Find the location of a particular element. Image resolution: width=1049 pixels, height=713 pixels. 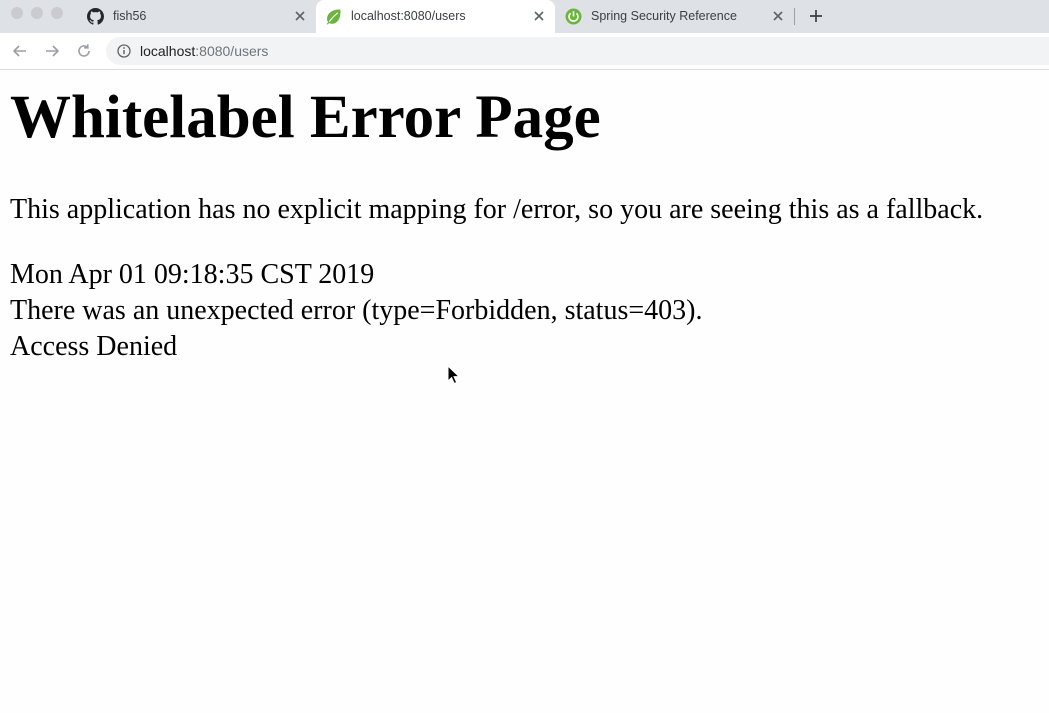

back-arrow-icon is located at coordinates (20, 51).